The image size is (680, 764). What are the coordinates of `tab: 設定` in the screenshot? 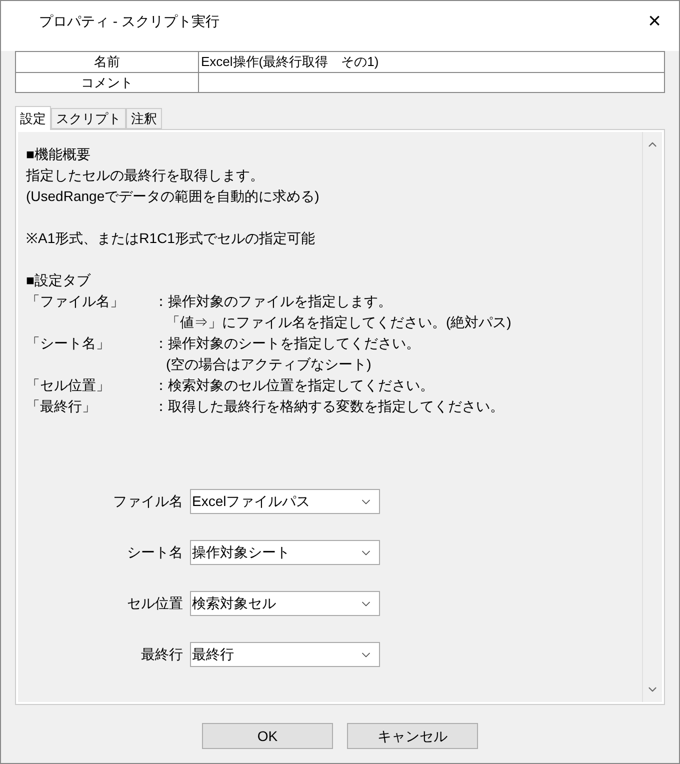 It's located at (33, 118).